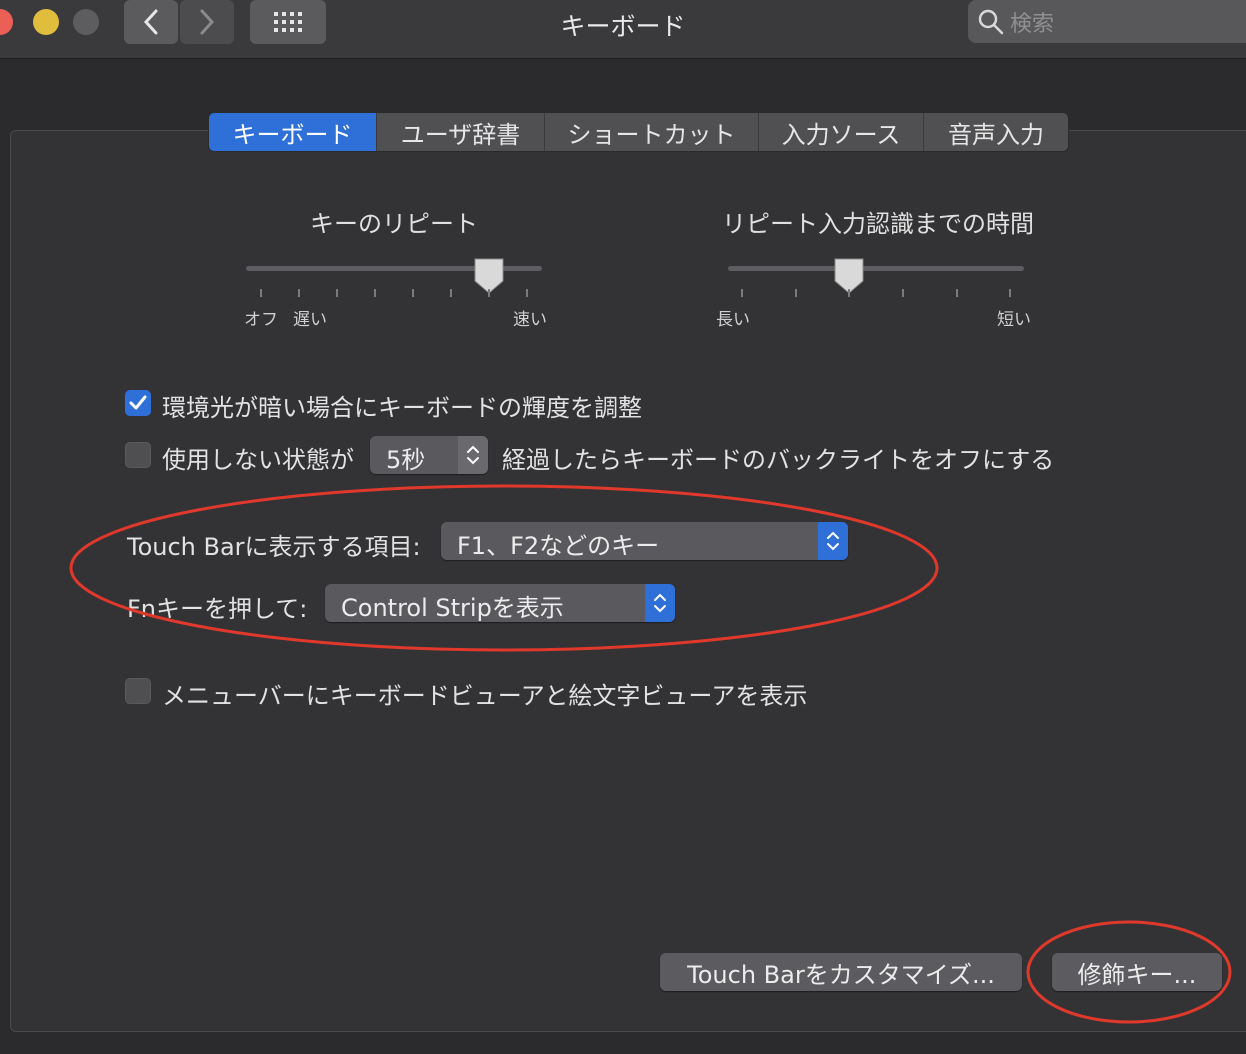  What do you see at coordinates (429, 455) in the screenshot?
I see `backlight-duration-popup: 5秒` at bounding box center [429, 455].